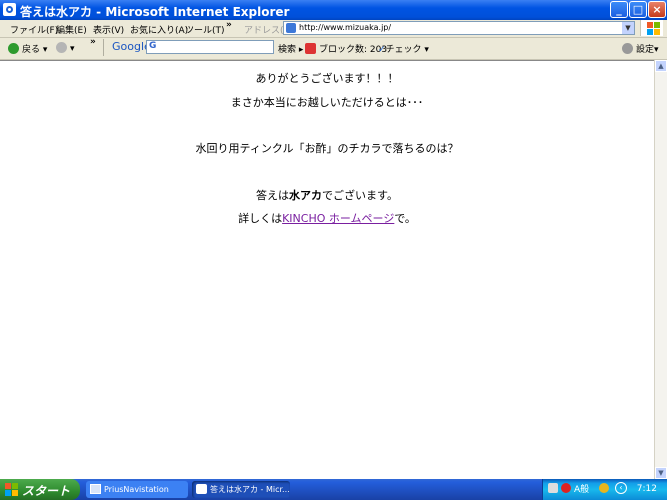 The image size is (667, 500). I want to click on back-button: 戻る ▾, so click(27, 48).